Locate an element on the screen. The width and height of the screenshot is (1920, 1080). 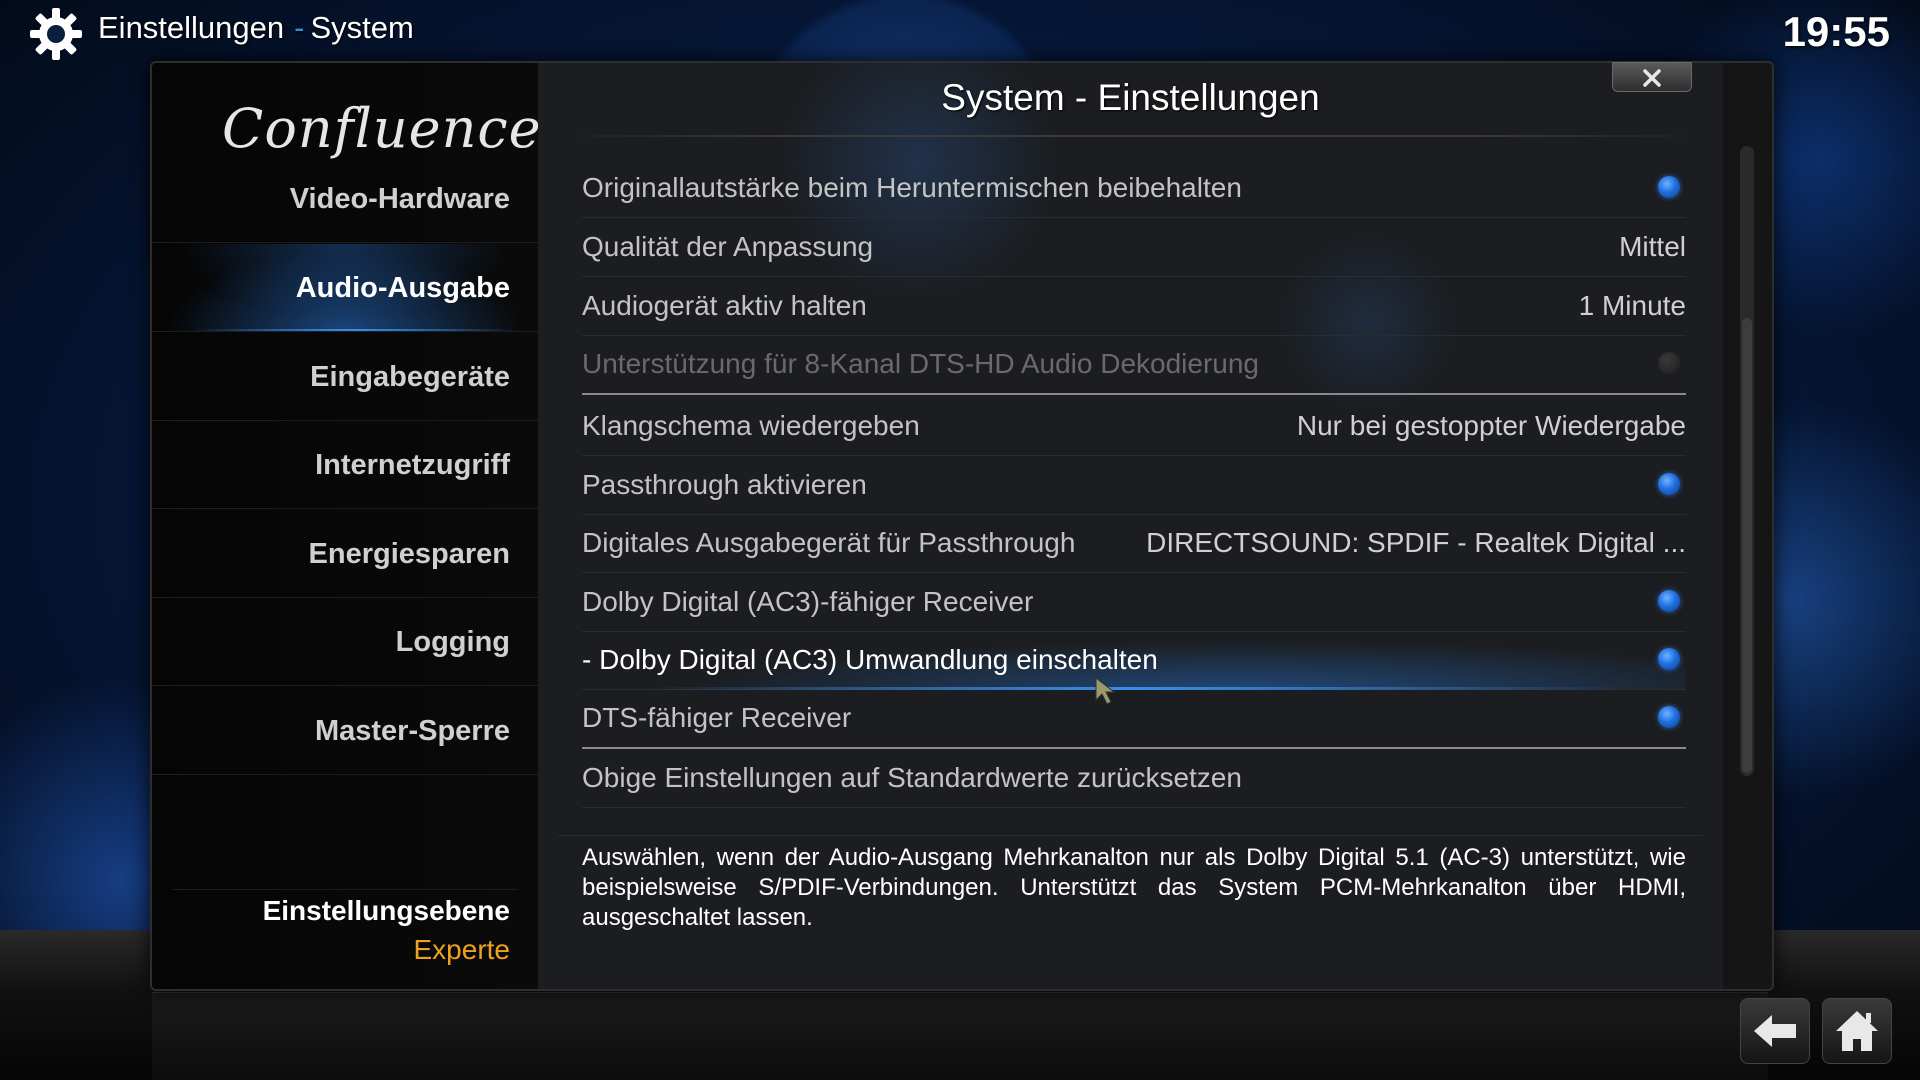
bottom-panel is located at coordinates (960, 1036).